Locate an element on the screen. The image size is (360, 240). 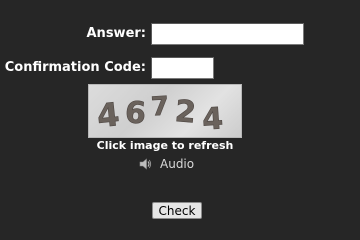
audio-captcha-link: Audio is located at coordinates (166, 164).